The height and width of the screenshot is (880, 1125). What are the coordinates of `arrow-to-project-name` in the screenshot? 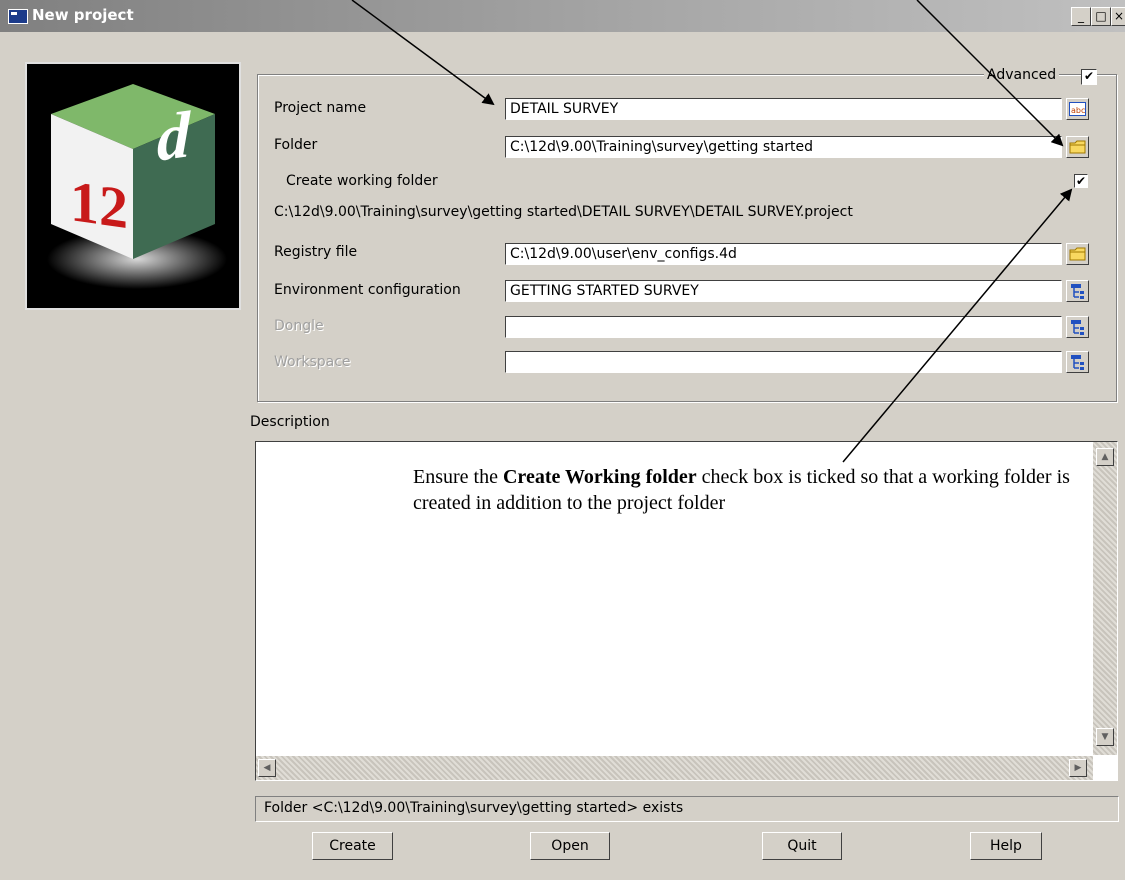 It's located at (423, 53).